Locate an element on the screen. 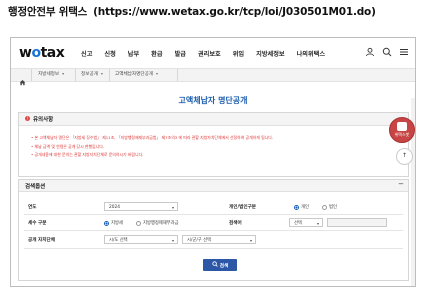 Image resolution: width=424 pixels, height=291 pixels. nav-item-apply: 신청 is located at coordinates (109, 53).